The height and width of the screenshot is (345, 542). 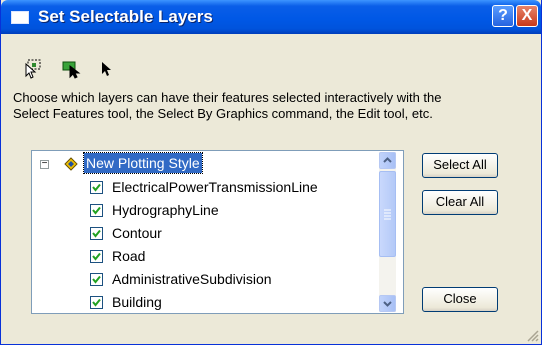 I want to click on layer-row: AdministrativeSubdivision, so click(x=204, y=279).